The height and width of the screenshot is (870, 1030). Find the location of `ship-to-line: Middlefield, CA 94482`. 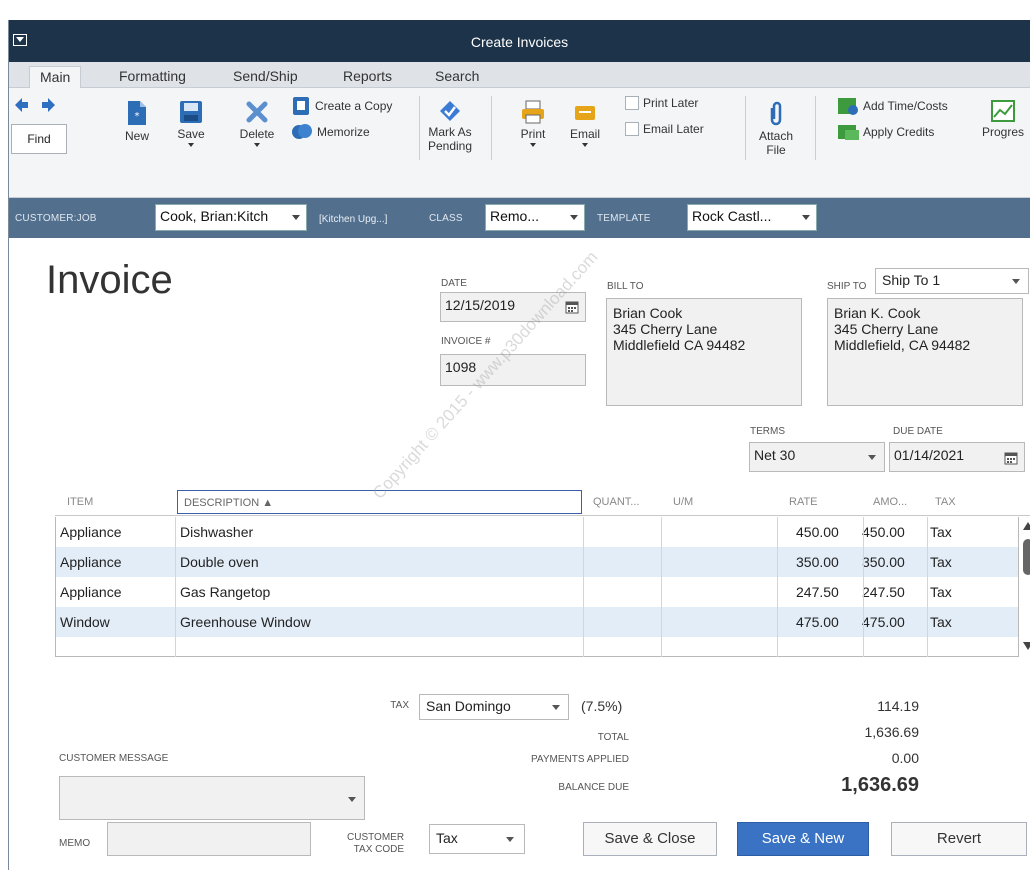

ship-to-line: Middlefield, CA 94482 is located at coordinates (902, 345).